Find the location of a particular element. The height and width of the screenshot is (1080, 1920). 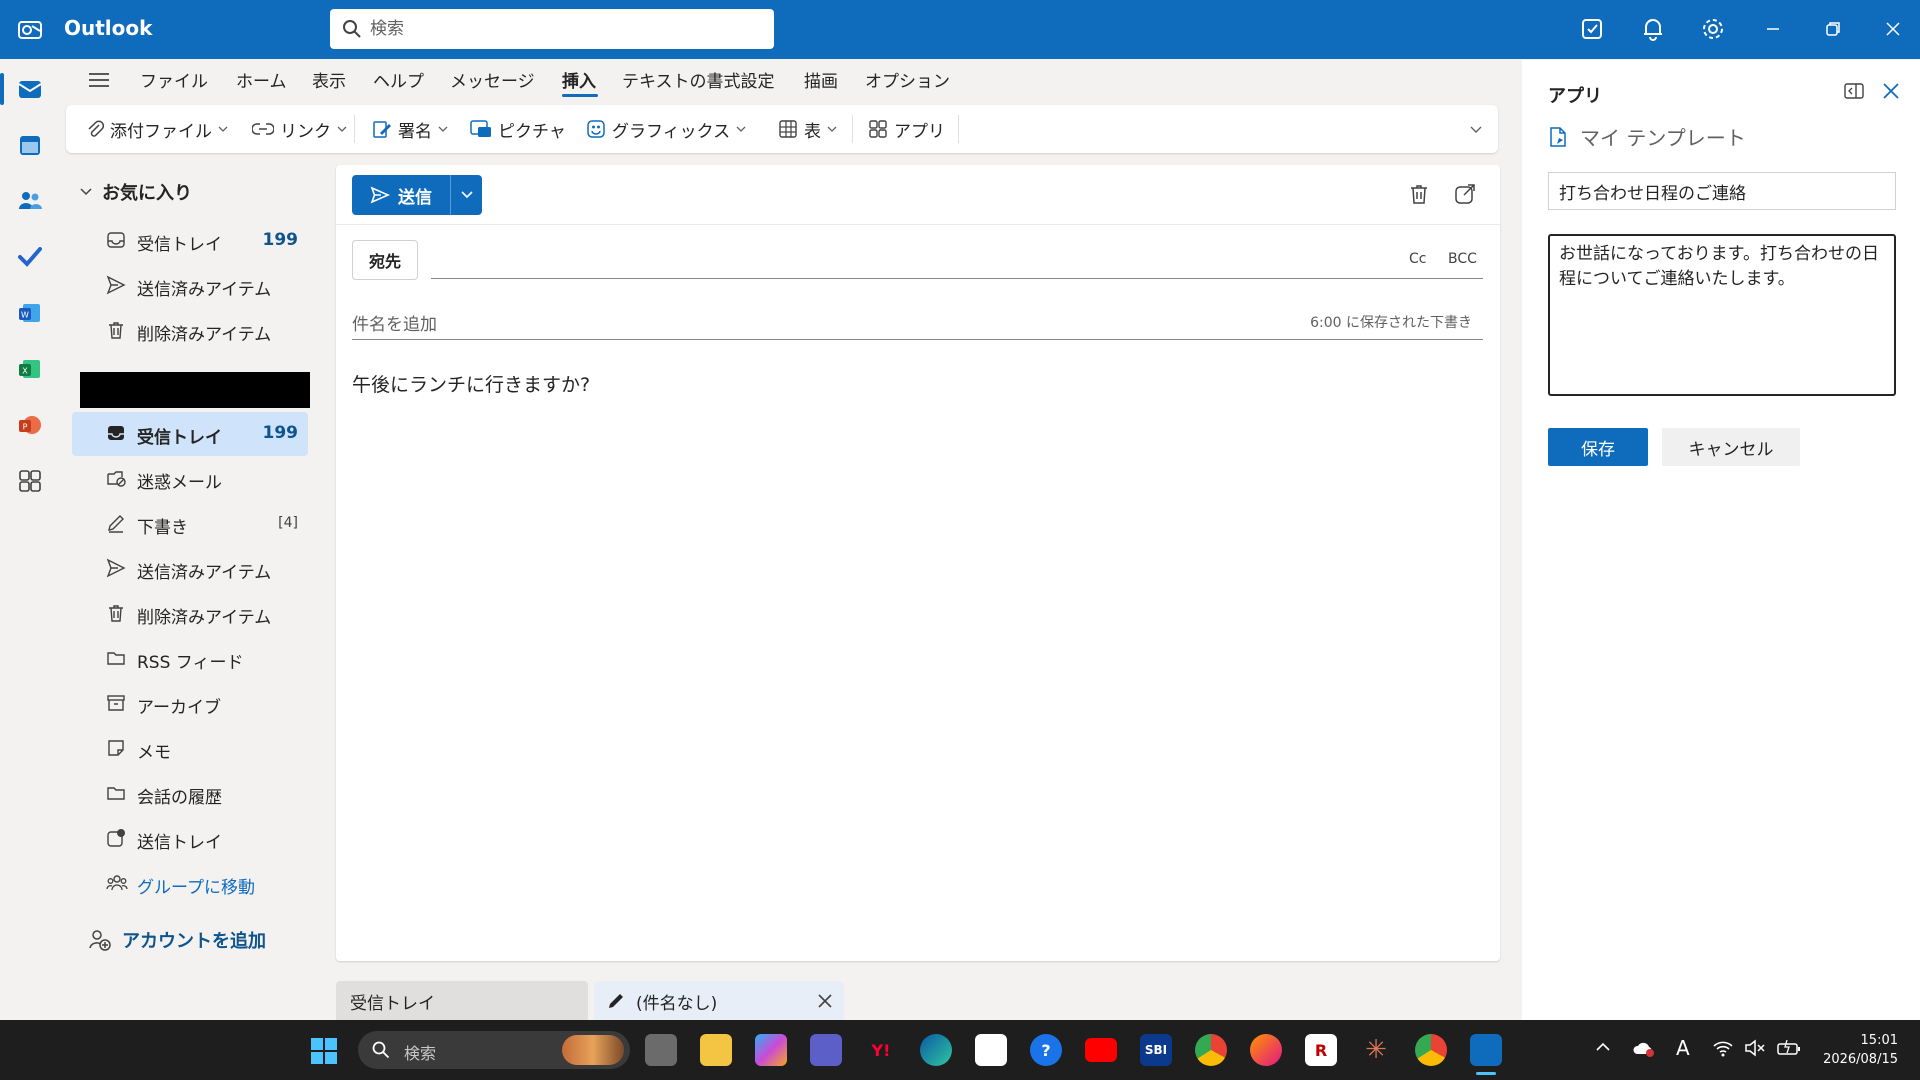

tab-draw: 描画 is located at coordinates (821, 79).